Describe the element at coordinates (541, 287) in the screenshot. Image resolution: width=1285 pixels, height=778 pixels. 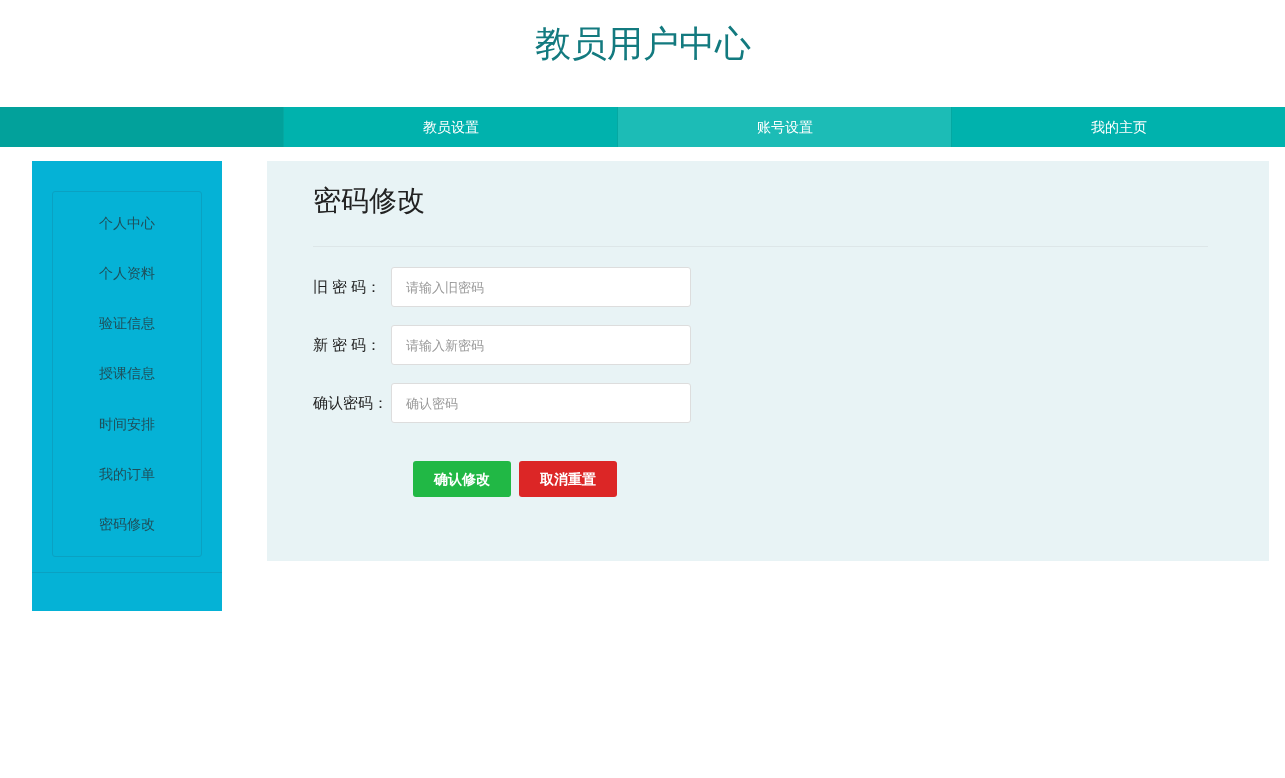
I see `password-field: 请输入旧密码` at that location.